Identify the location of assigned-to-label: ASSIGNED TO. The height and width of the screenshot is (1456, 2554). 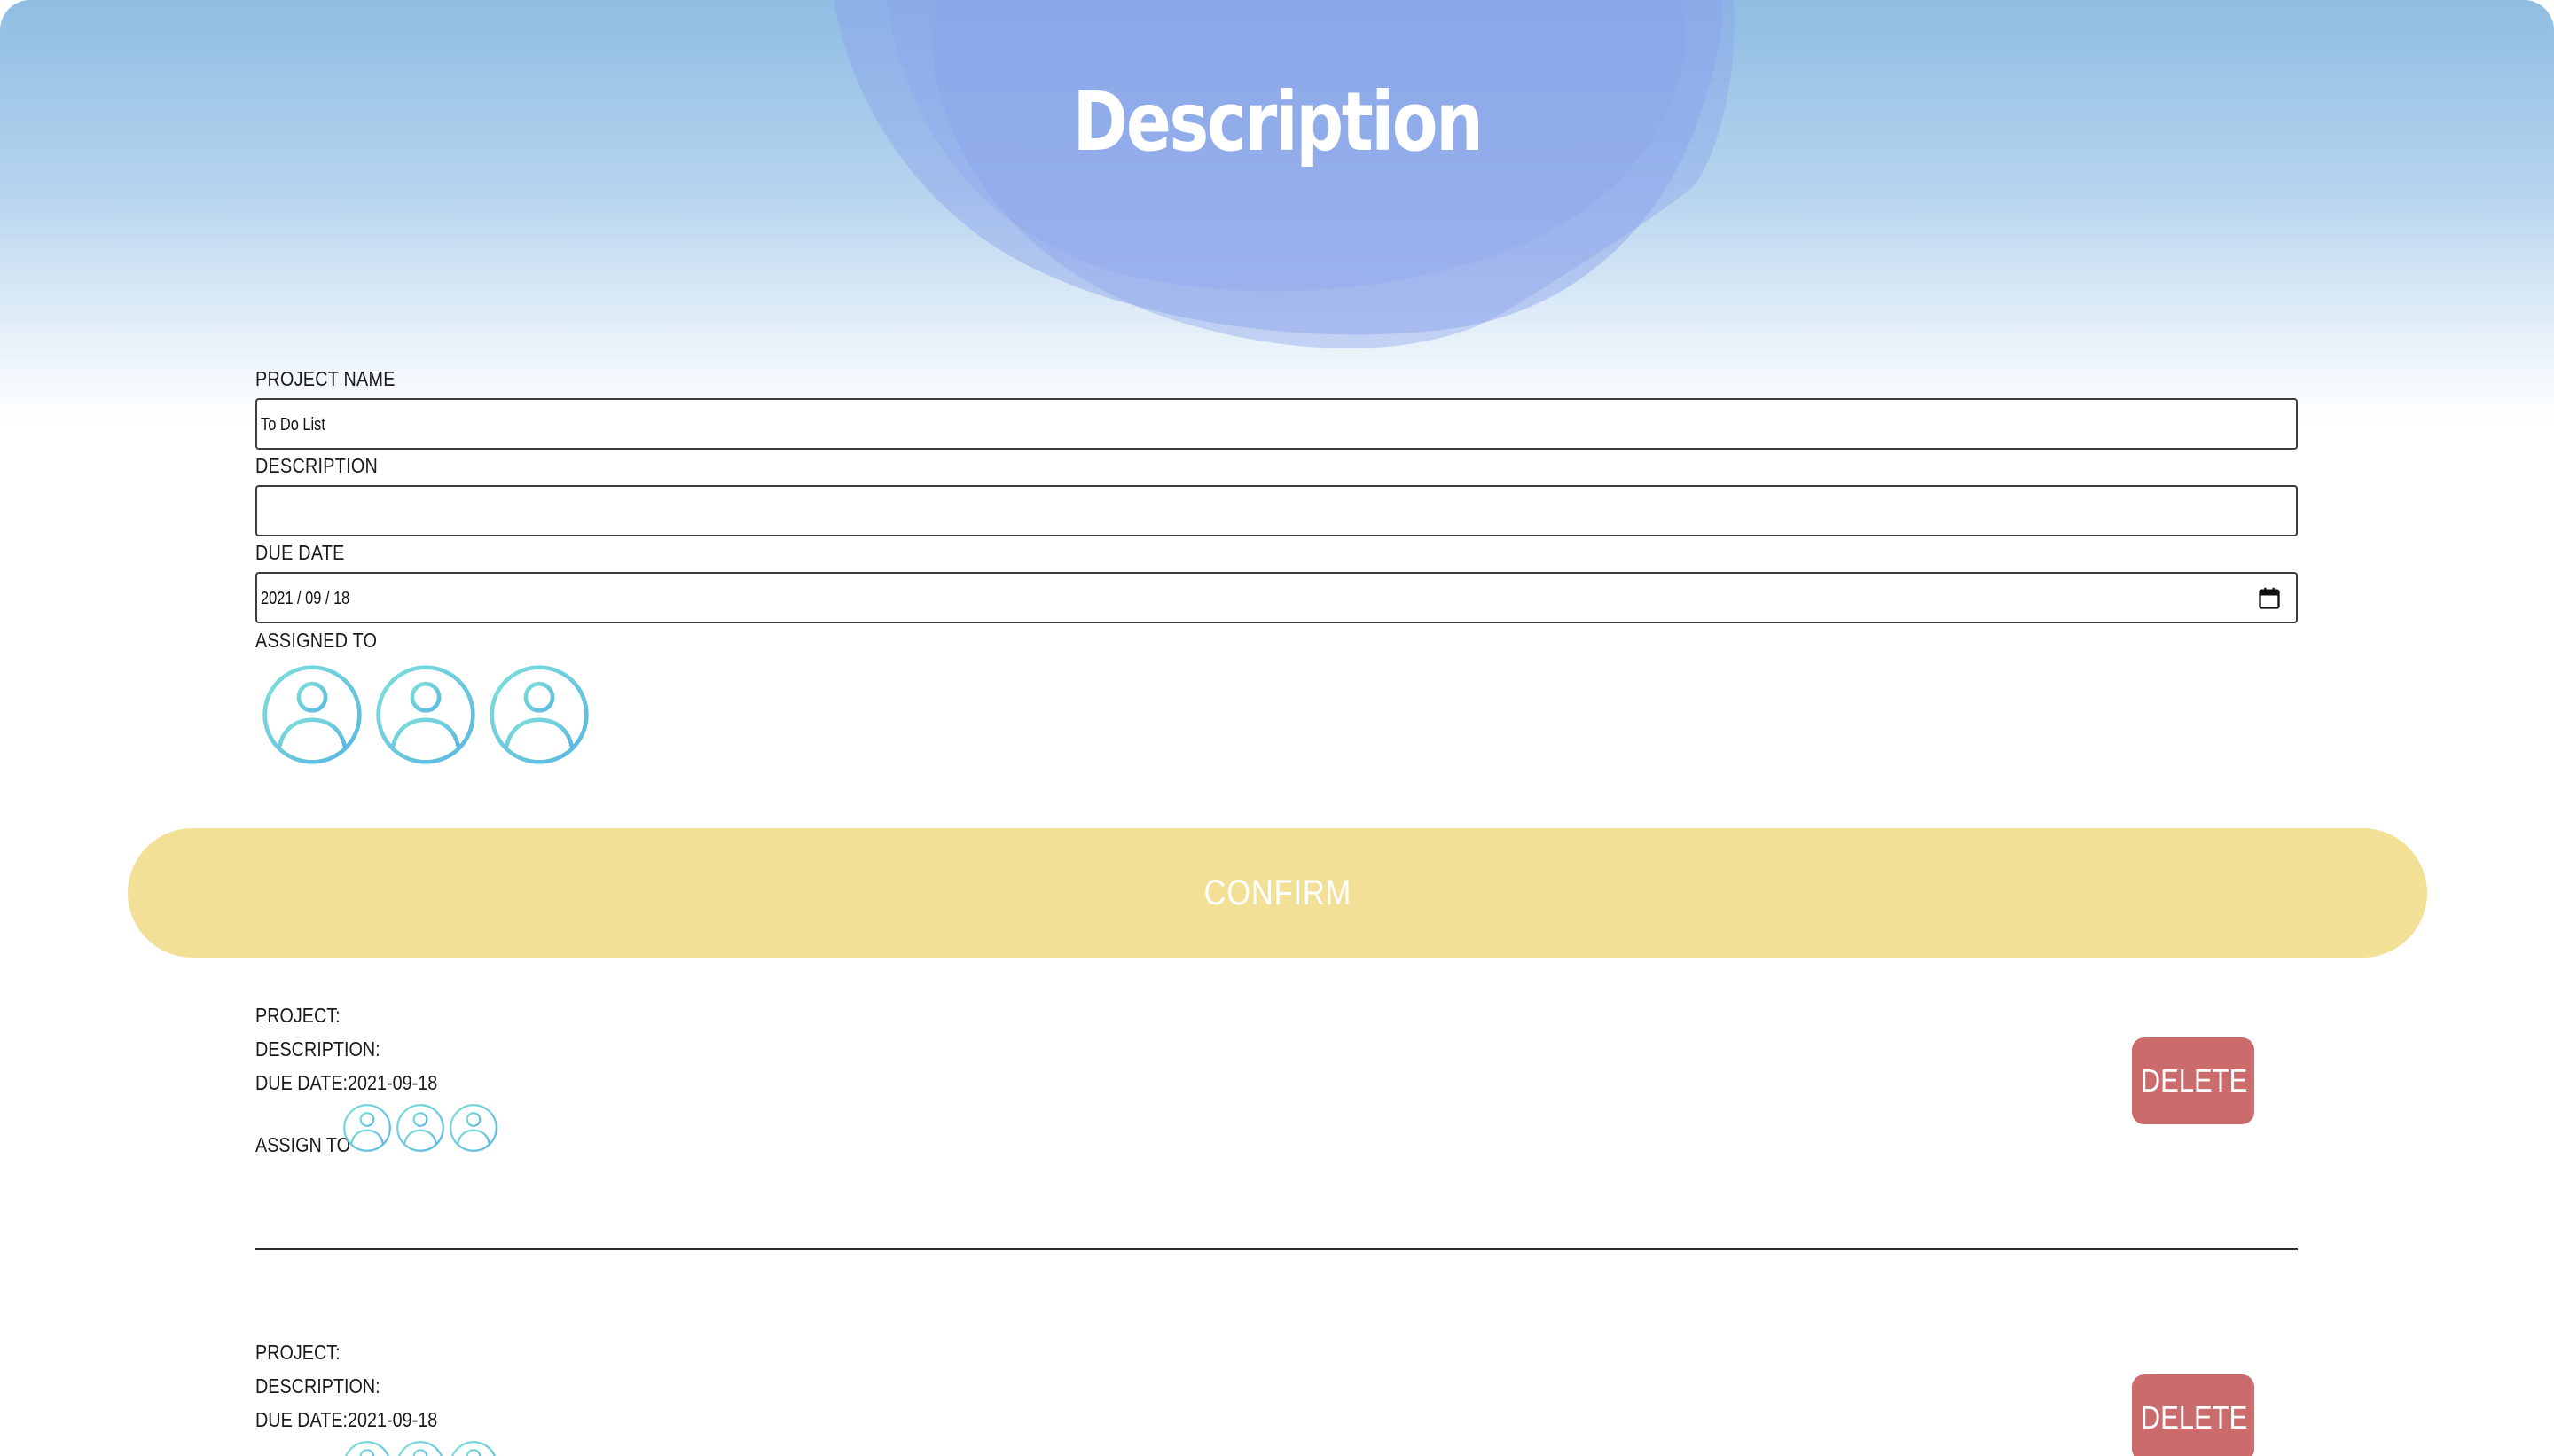
(316, 640).